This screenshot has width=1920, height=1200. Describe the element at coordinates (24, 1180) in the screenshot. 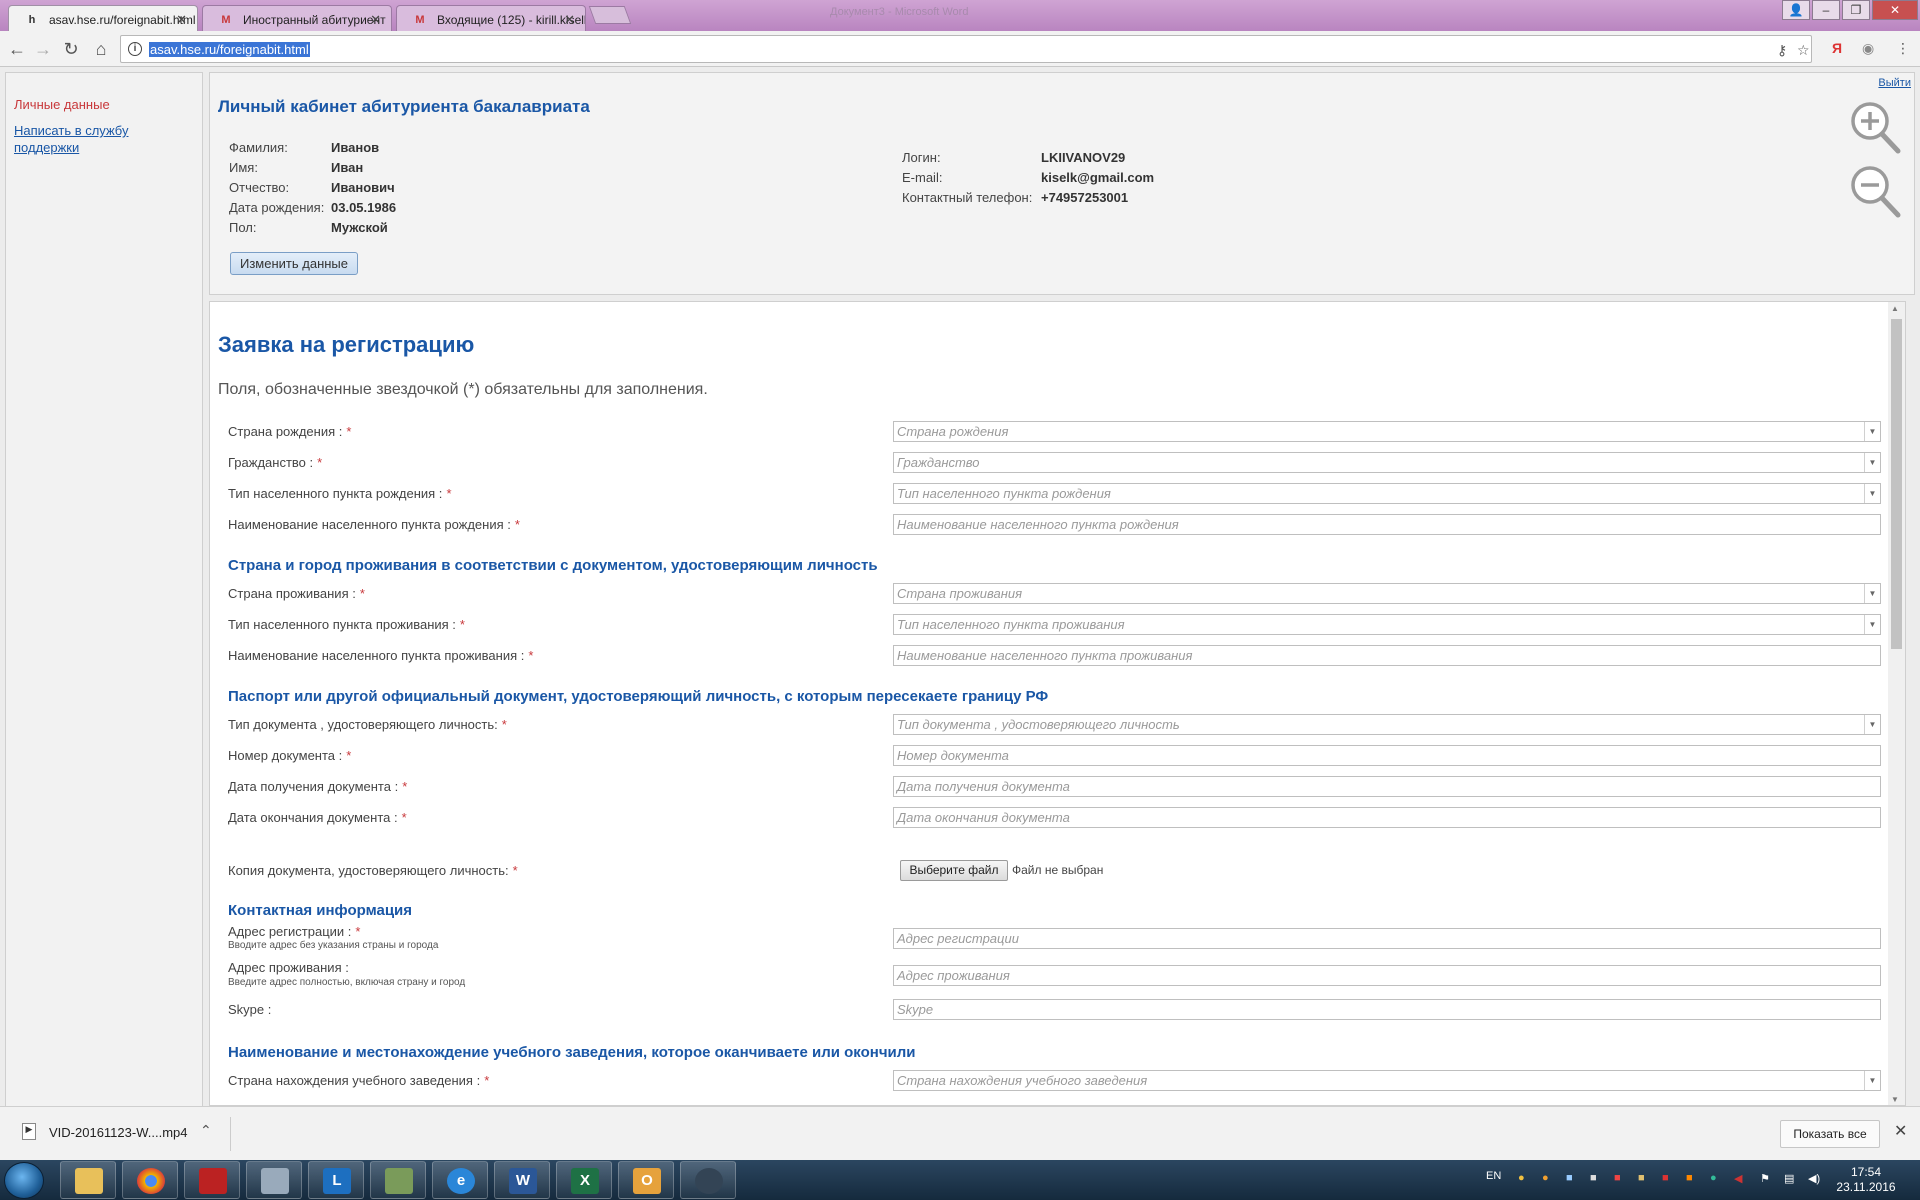

I see `start-button` at that location.